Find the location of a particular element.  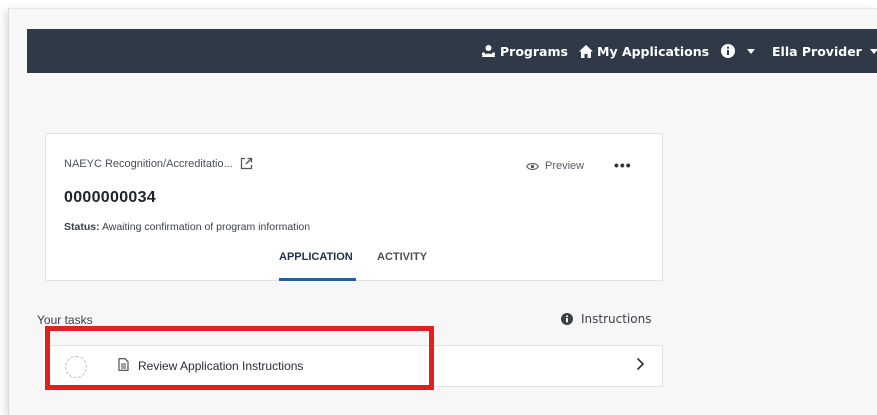

preview-button: Preview is located at coordinates (555, 166).